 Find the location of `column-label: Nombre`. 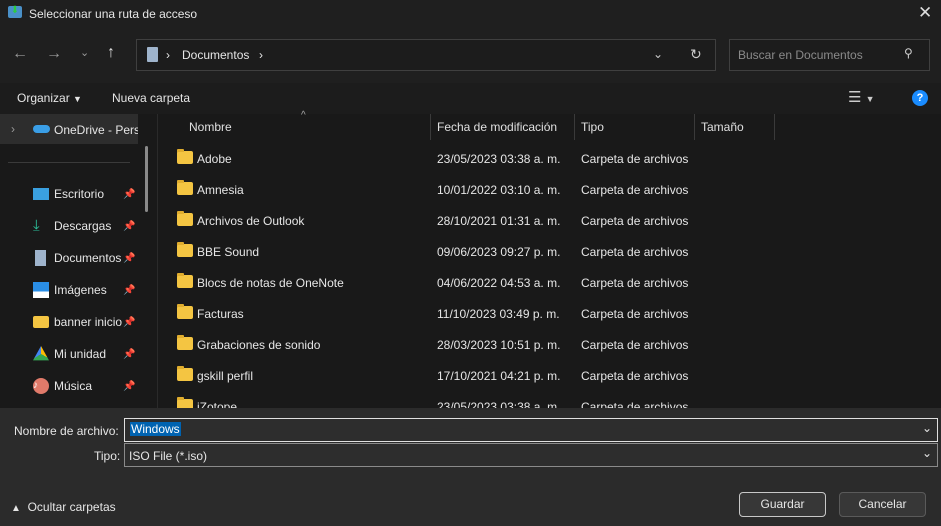

column-label: Nombre is located at coordinates (210, 127).